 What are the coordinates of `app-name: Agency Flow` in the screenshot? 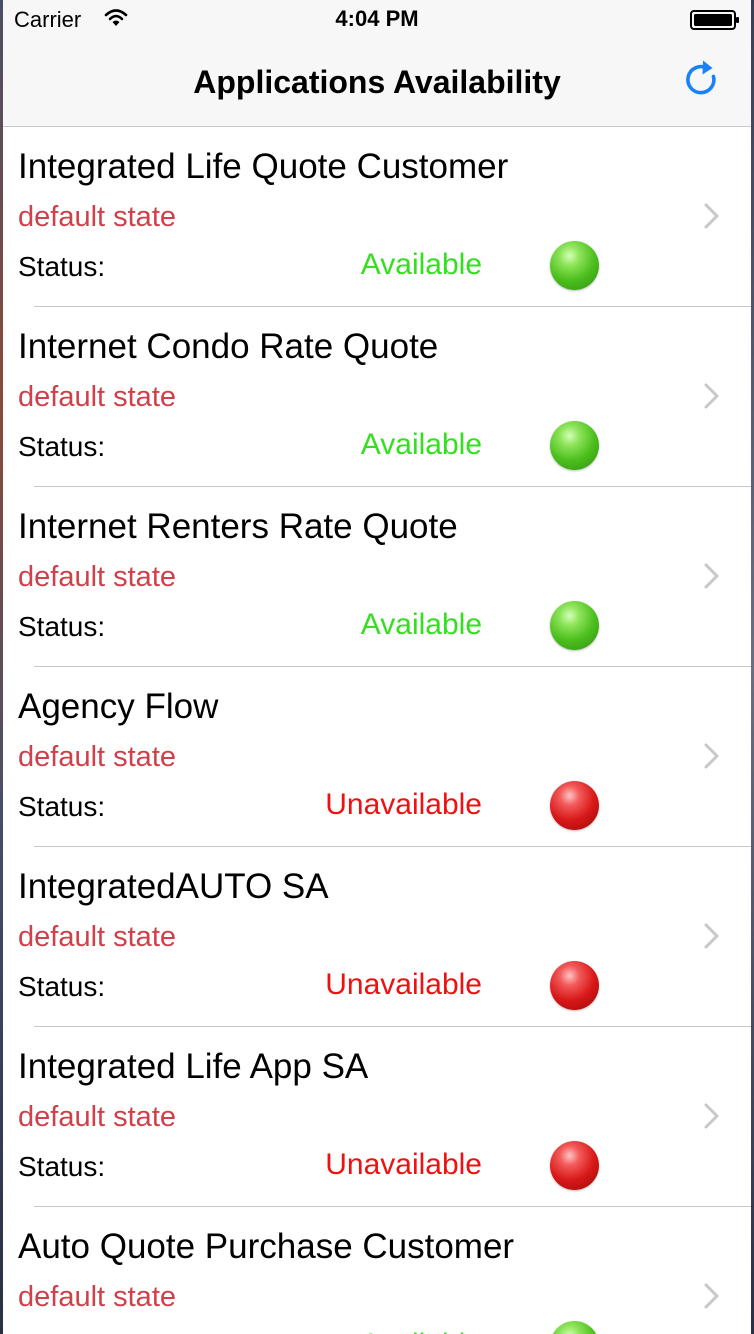 It's located at (118, 706).